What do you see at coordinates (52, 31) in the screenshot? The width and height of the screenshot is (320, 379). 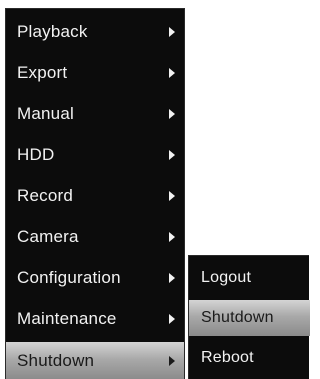 I see `menu-item-label: Playback` at bounding box center [52, 31].